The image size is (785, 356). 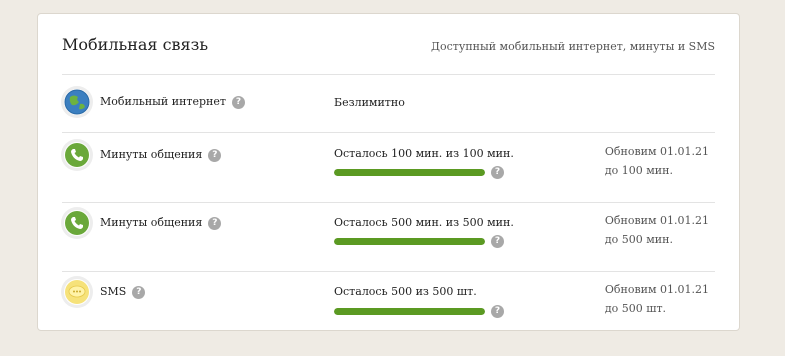 What do you see at coordinates (113, 291) in the screenshot?
I see `service-label-text: SMS` at bounding box center [113, 291].